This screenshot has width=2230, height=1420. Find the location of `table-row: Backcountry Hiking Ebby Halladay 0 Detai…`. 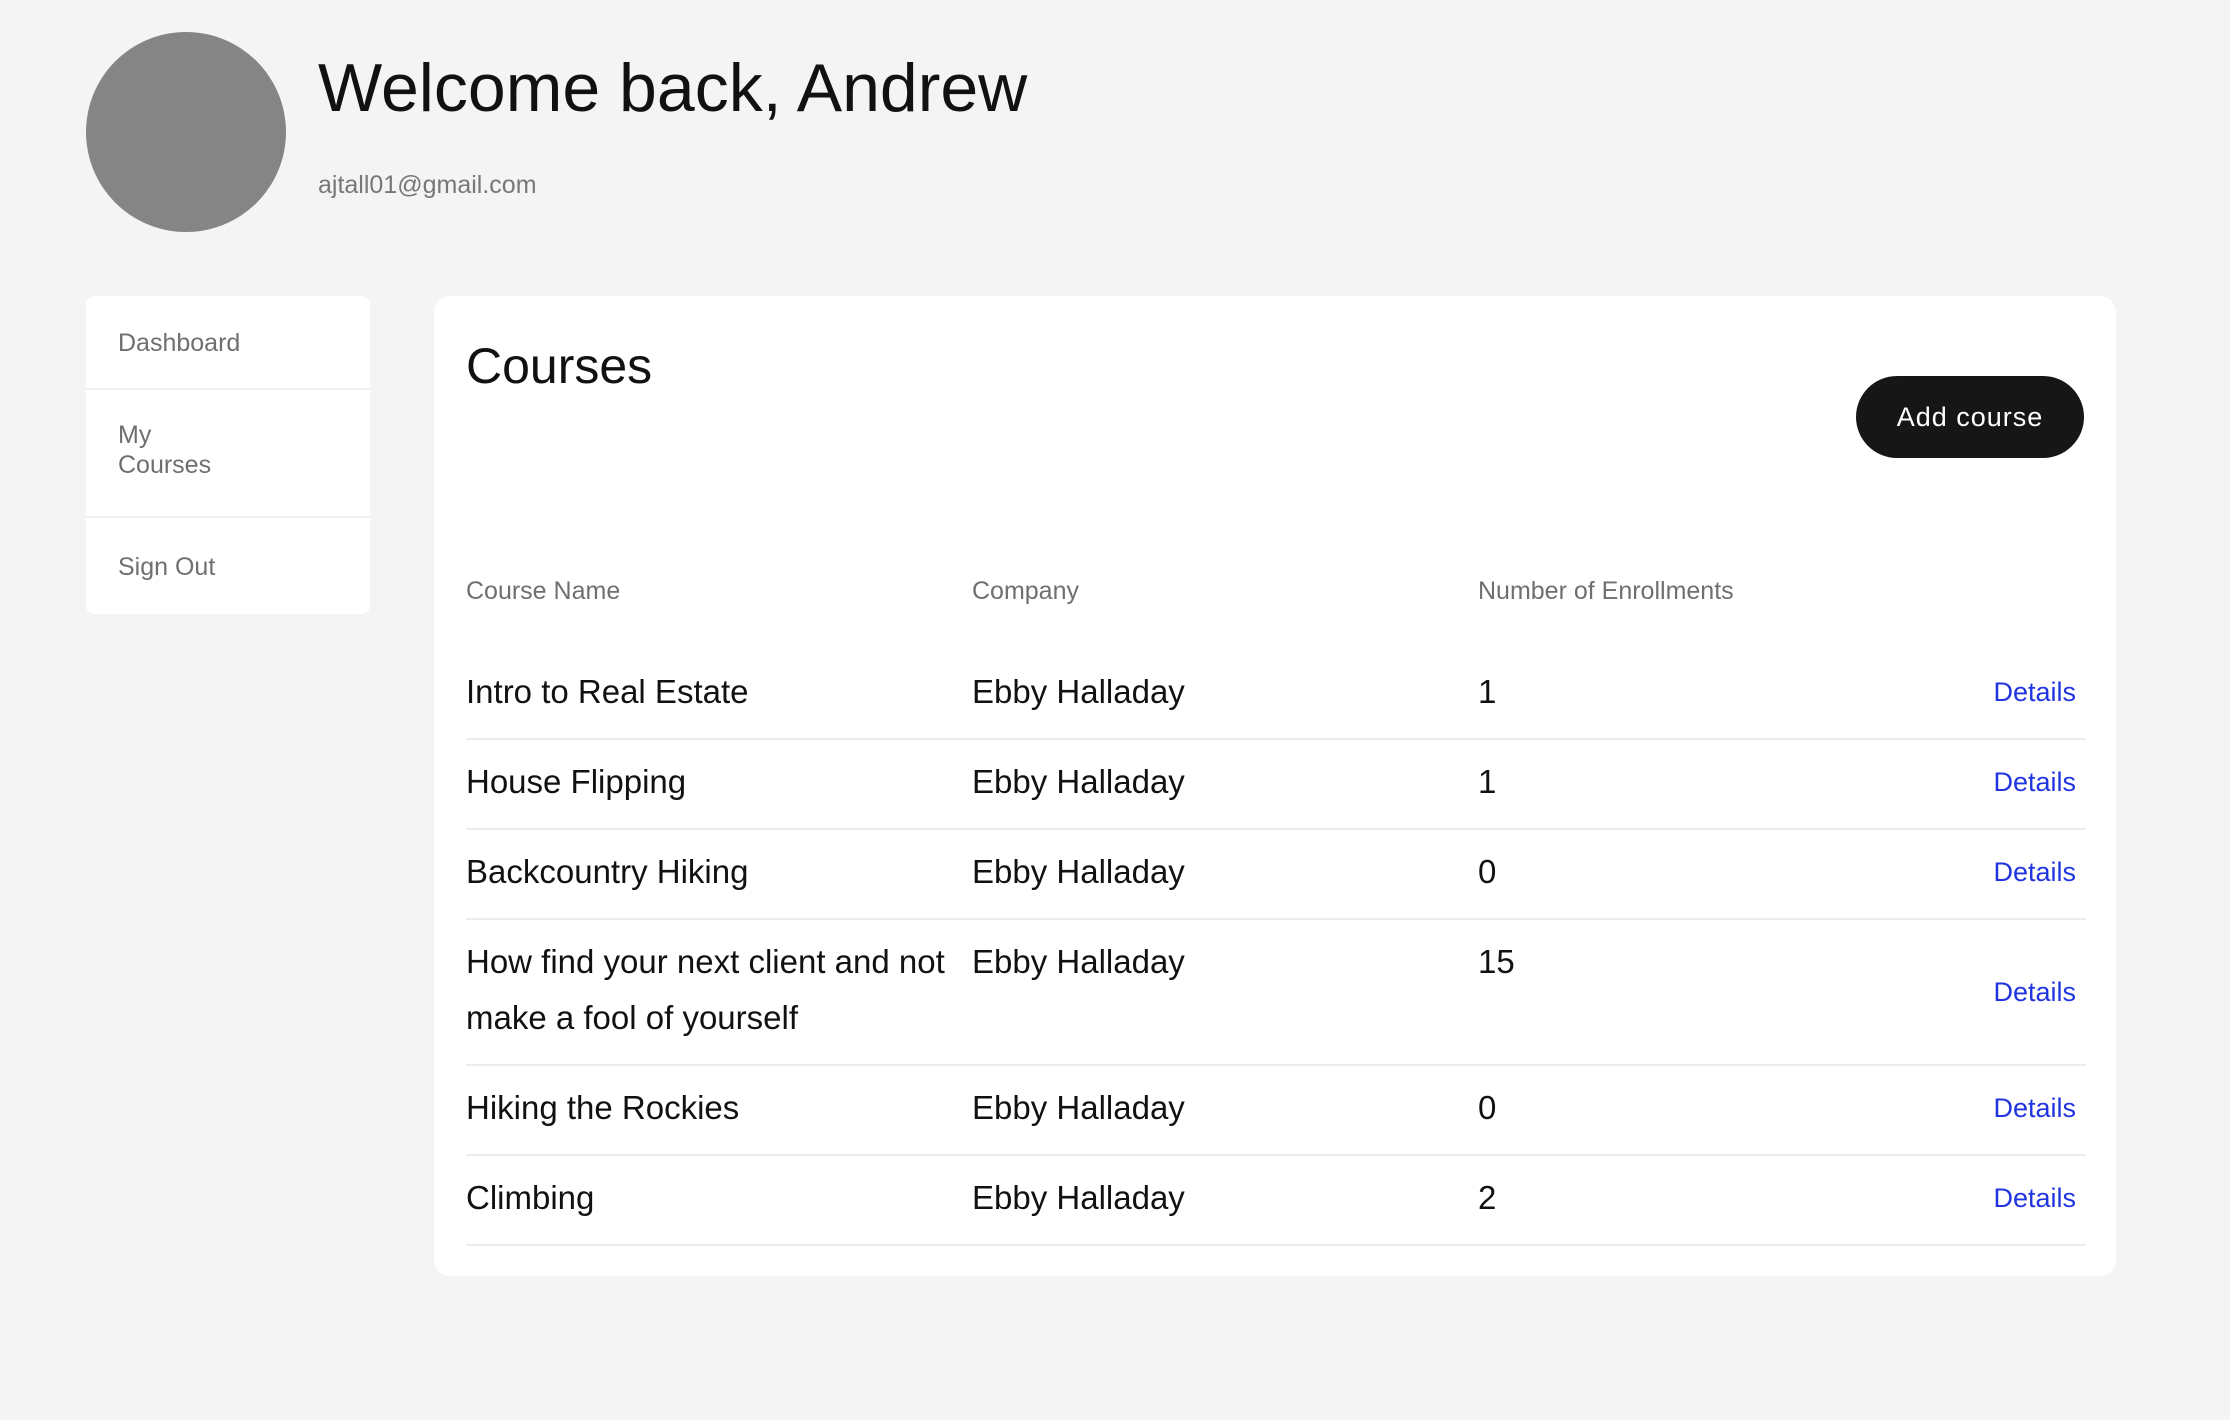

table-row: Backcountry Hiking Ebby Halladay 0 Detai… is located at coordinates (1276, 875).